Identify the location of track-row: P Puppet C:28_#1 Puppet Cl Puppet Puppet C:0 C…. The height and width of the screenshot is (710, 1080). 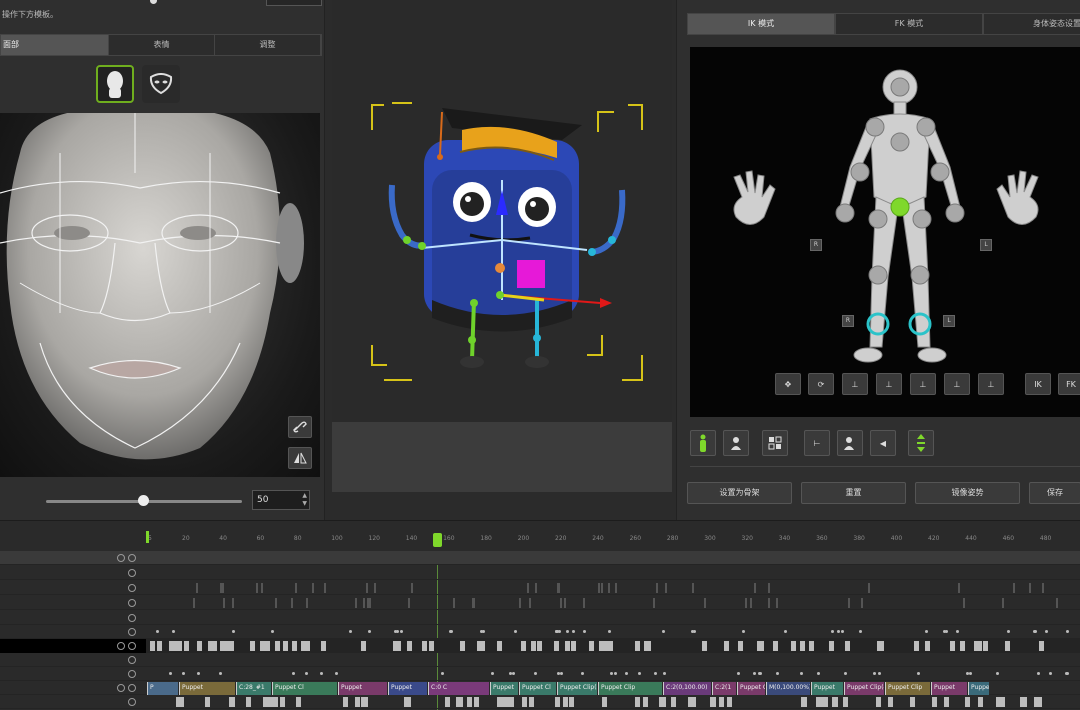
(540, 688).